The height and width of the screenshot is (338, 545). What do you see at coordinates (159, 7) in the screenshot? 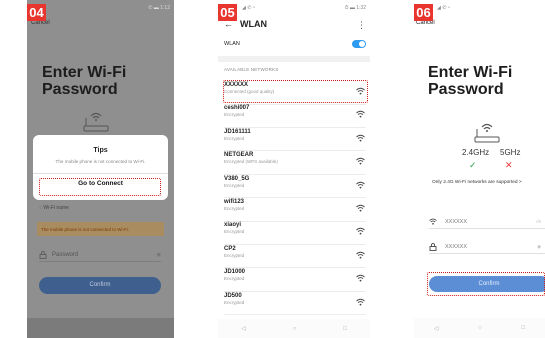
I see `status-icons: ✆ ▬ 1:12` at bounding box center [159, 7].